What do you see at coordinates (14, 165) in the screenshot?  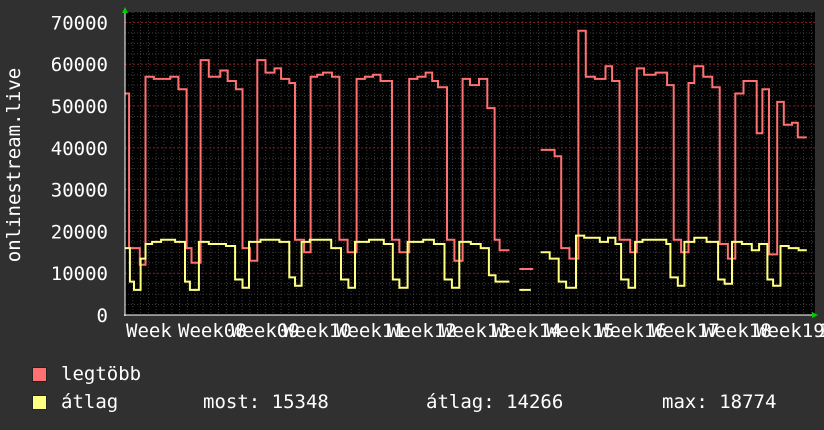 I see `y-axis-label: onlinestream.live` at bounding box center [14, 165].